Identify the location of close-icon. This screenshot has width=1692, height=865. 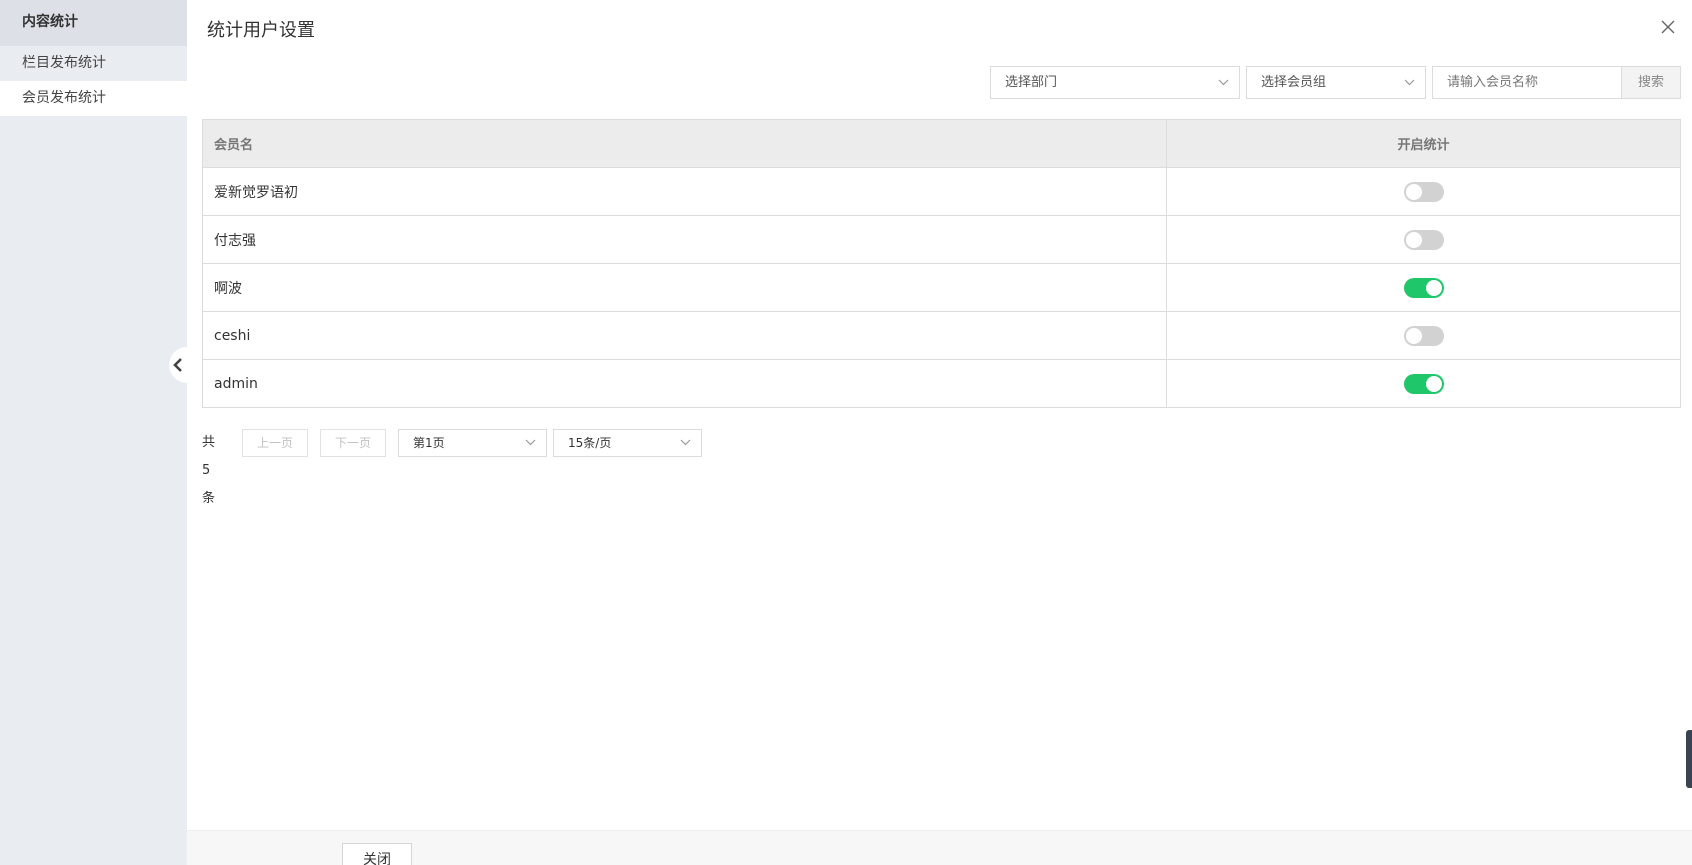
(1668, 27).